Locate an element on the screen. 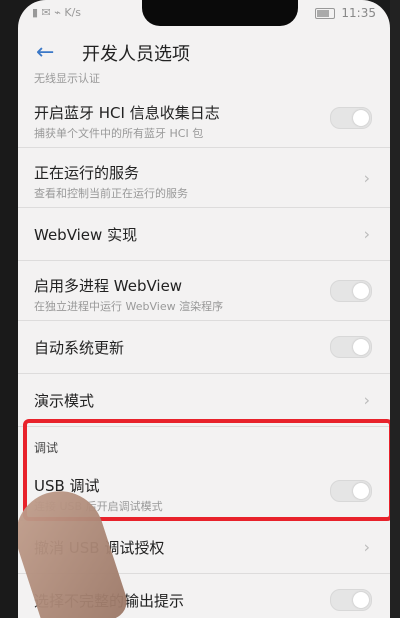 This screenshot has width=400, height=618. list-item-label: 启用多进程 WebView is located at coordinates (108, 286).